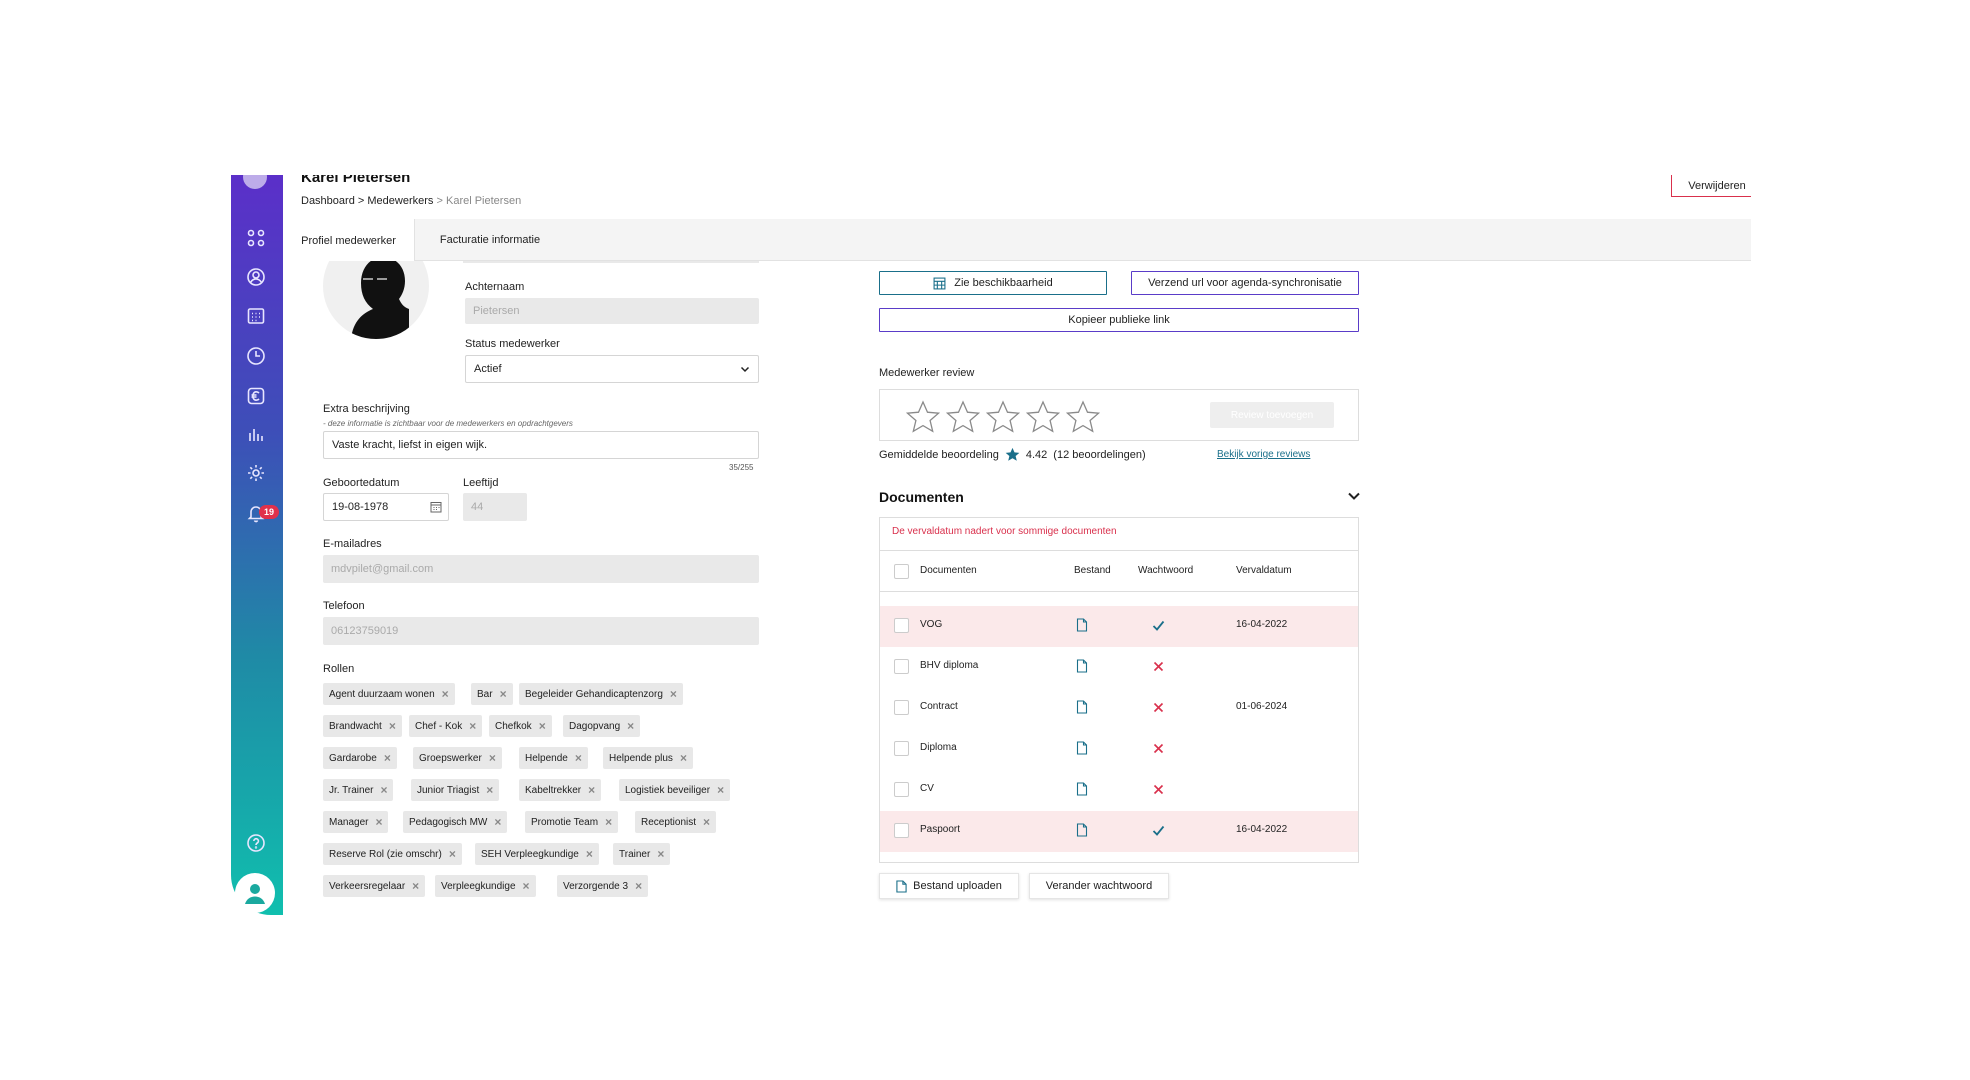  Describe the element at coordinates (1119, 790) in the screenshot. I see `table-row: CV` at that location.